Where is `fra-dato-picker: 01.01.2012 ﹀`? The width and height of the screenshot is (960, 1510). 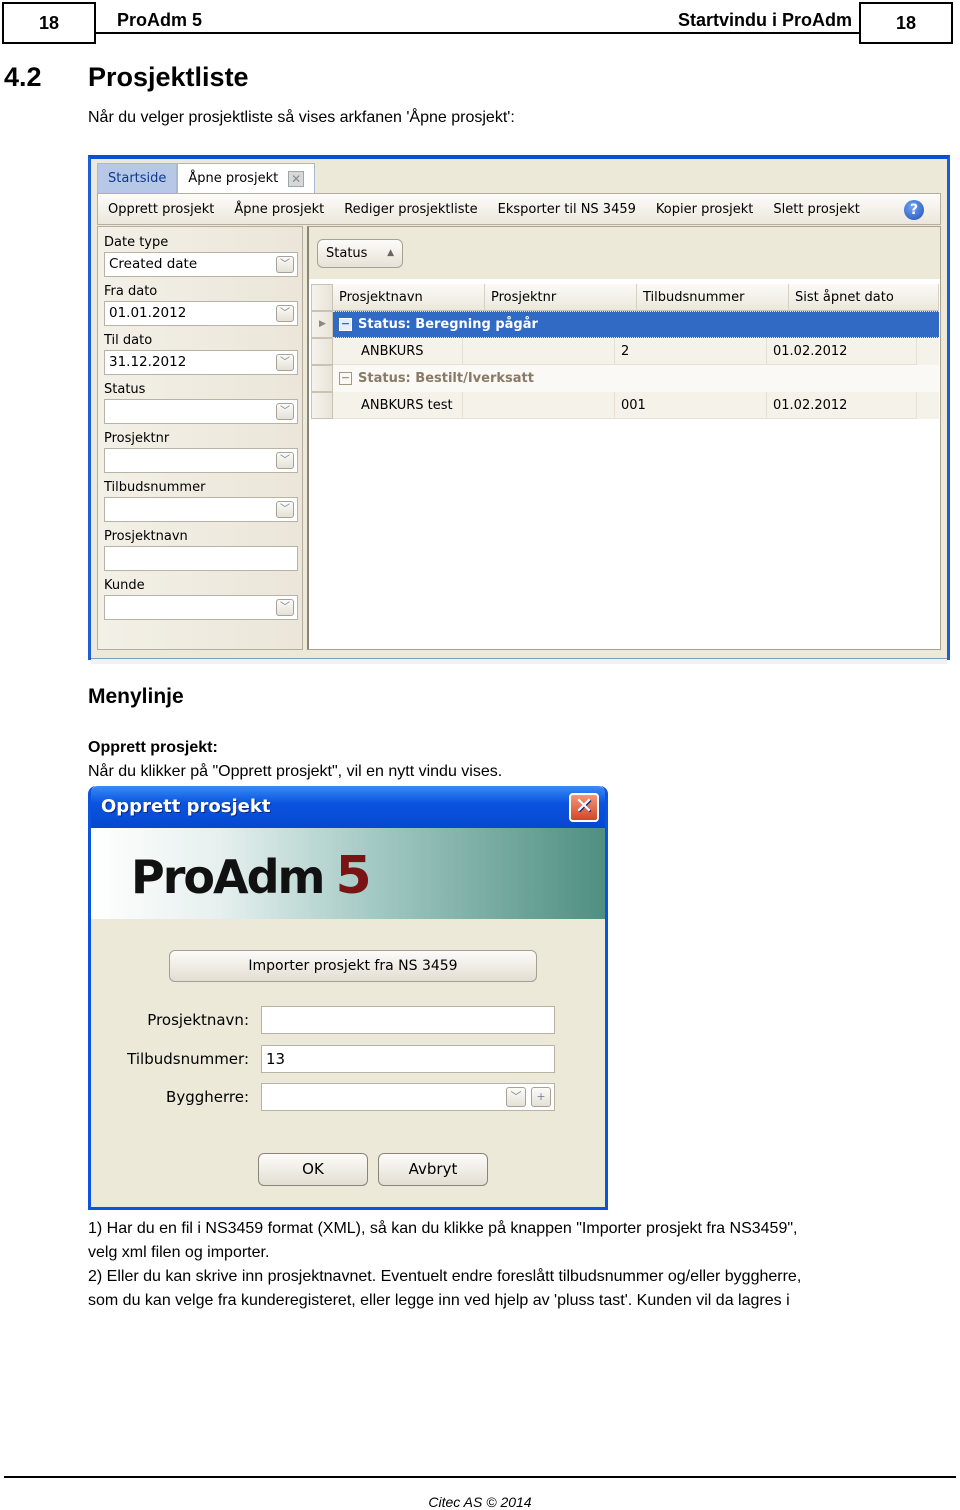 fra-dato-picker: 01.01.2012 ﹀ is located at coordinates (201, 313).